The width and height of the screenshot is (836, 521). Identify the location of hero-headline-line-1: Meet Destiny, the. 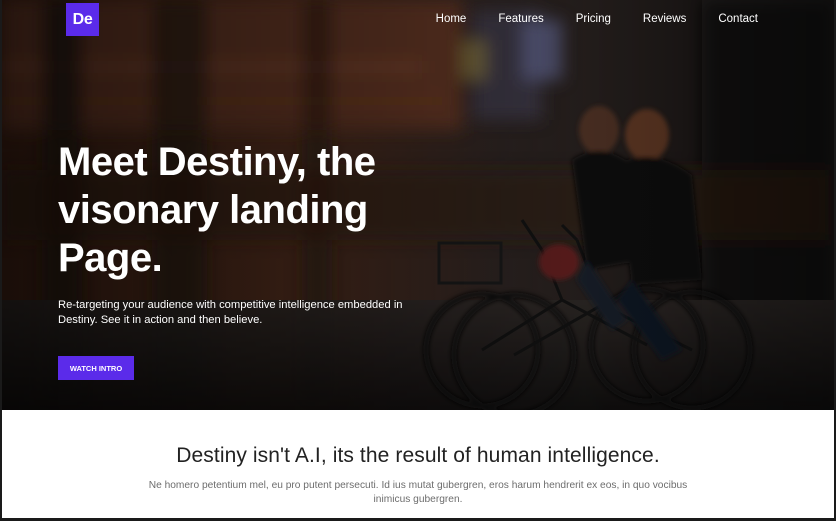
(217, 162).